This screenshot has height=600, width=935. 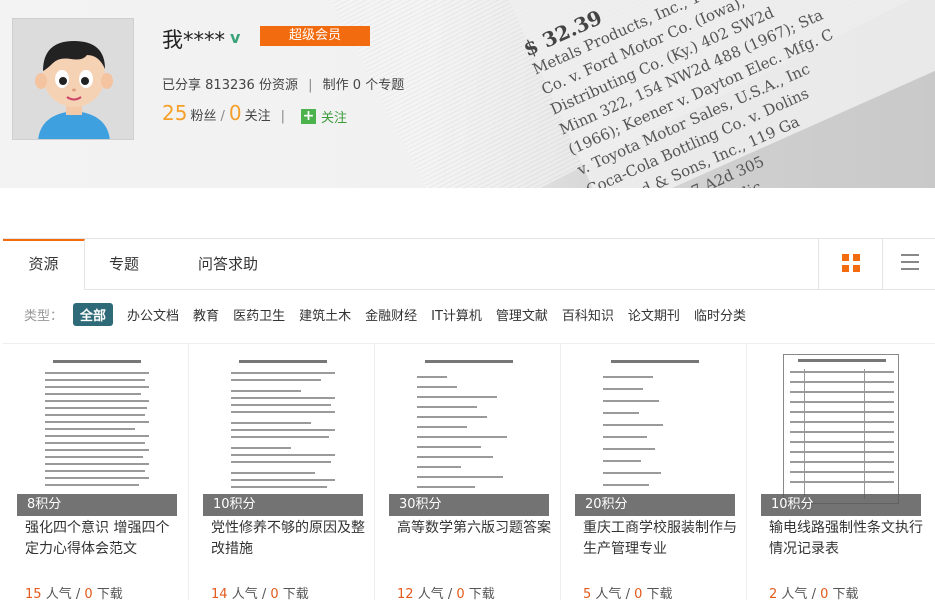 What do you see at coordinates (44, 316) in the screenshot?
I see `filter-label: 类型：` at bounding box center [44, 316].